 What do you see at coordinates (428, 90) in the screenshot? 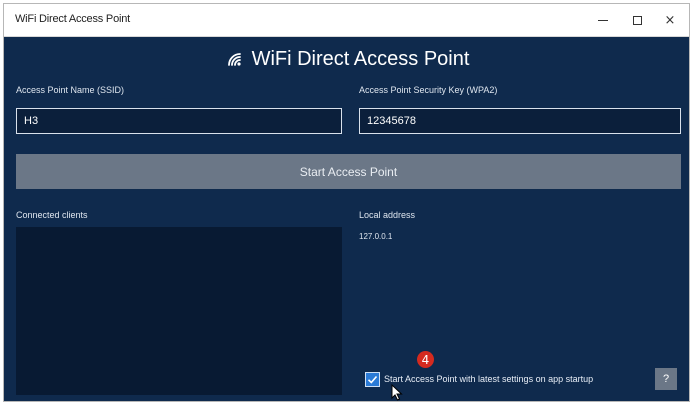
I see `security-key-label: Access Point Security Key (WPA2)` at bounding box center [428, 90].